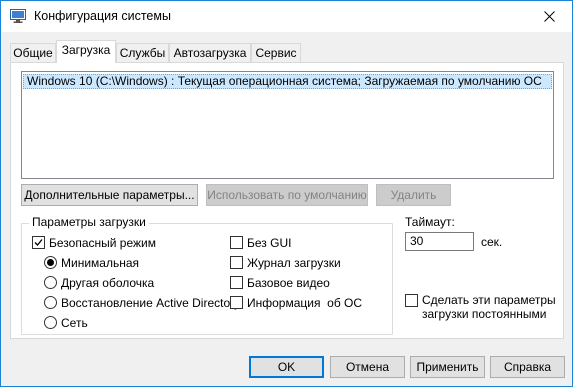 The image size is (573, 387). What do you see at coordinates (305, 303) in the screenshot?
I see `os-boot-info-label: Информация об ОС` at bounding box center [305, 303].